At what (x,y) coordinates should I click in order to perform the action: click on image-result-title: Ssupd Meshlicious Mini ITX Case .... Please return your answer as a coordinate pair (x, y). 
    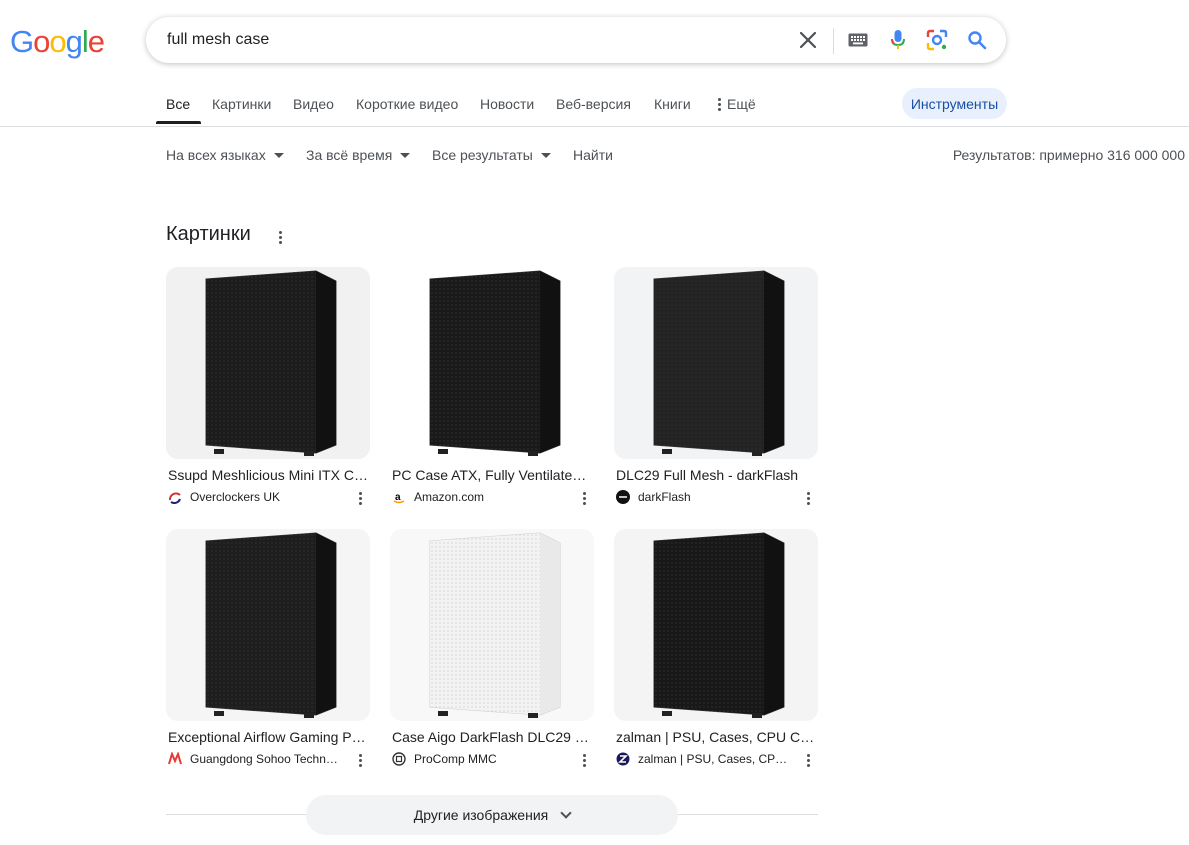
    Looking at the image, I should click on (268, 475).